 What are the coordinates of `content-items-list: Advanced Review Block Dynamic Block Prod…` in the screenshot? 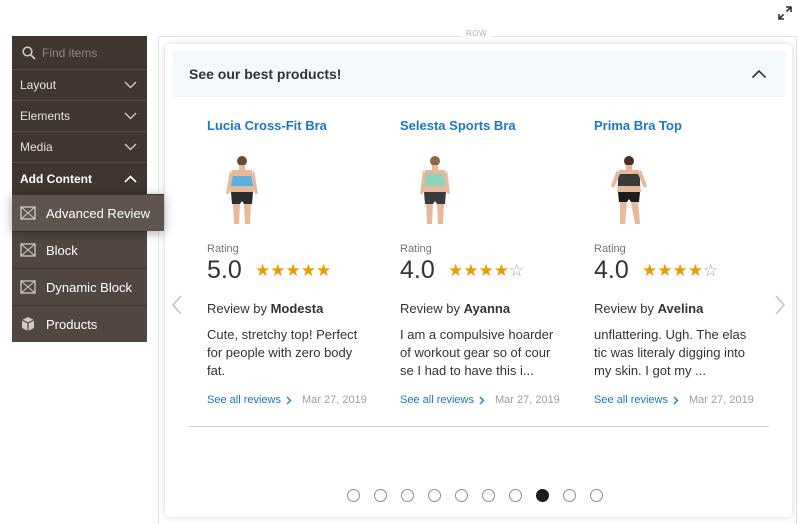 It's located at (88, 268).